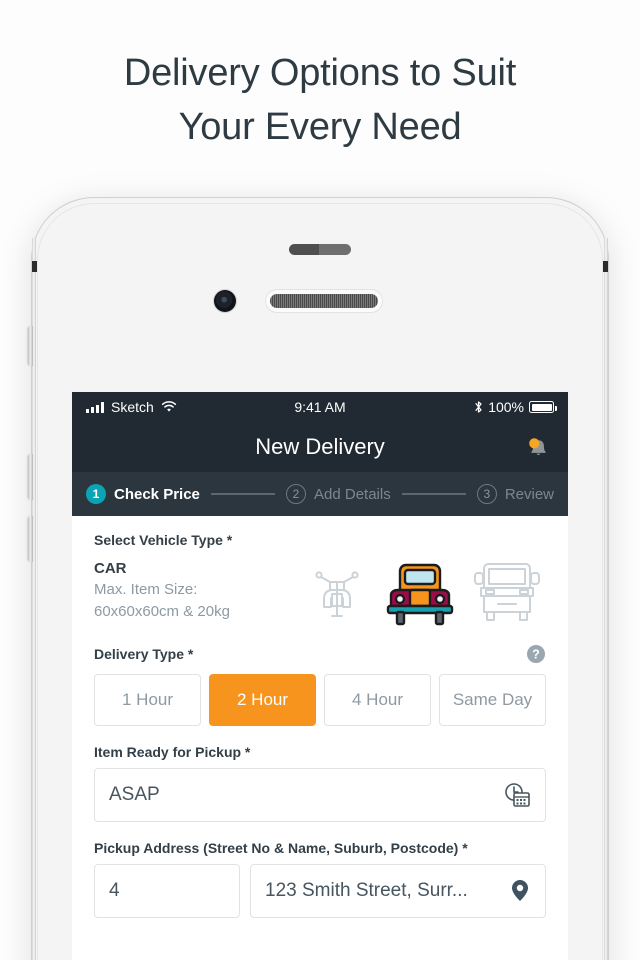  Describe the element at coordinates (162, 611) in the screenshot. I see `vehicle-max-size-value: 60x60x60cm & 20kg` at that location.